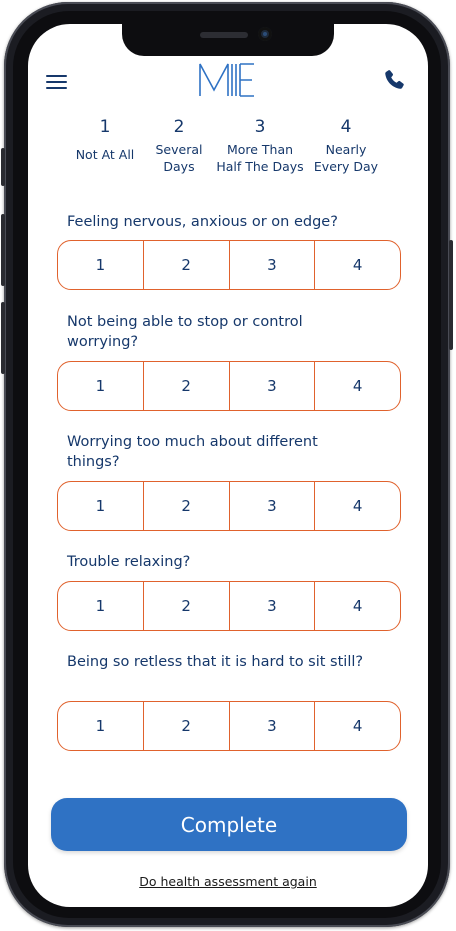 Image resolution: width=456 pixels, height=931 pixels. I want to click on redo-assessment-link: Do health assessment again, so click(228, 881).